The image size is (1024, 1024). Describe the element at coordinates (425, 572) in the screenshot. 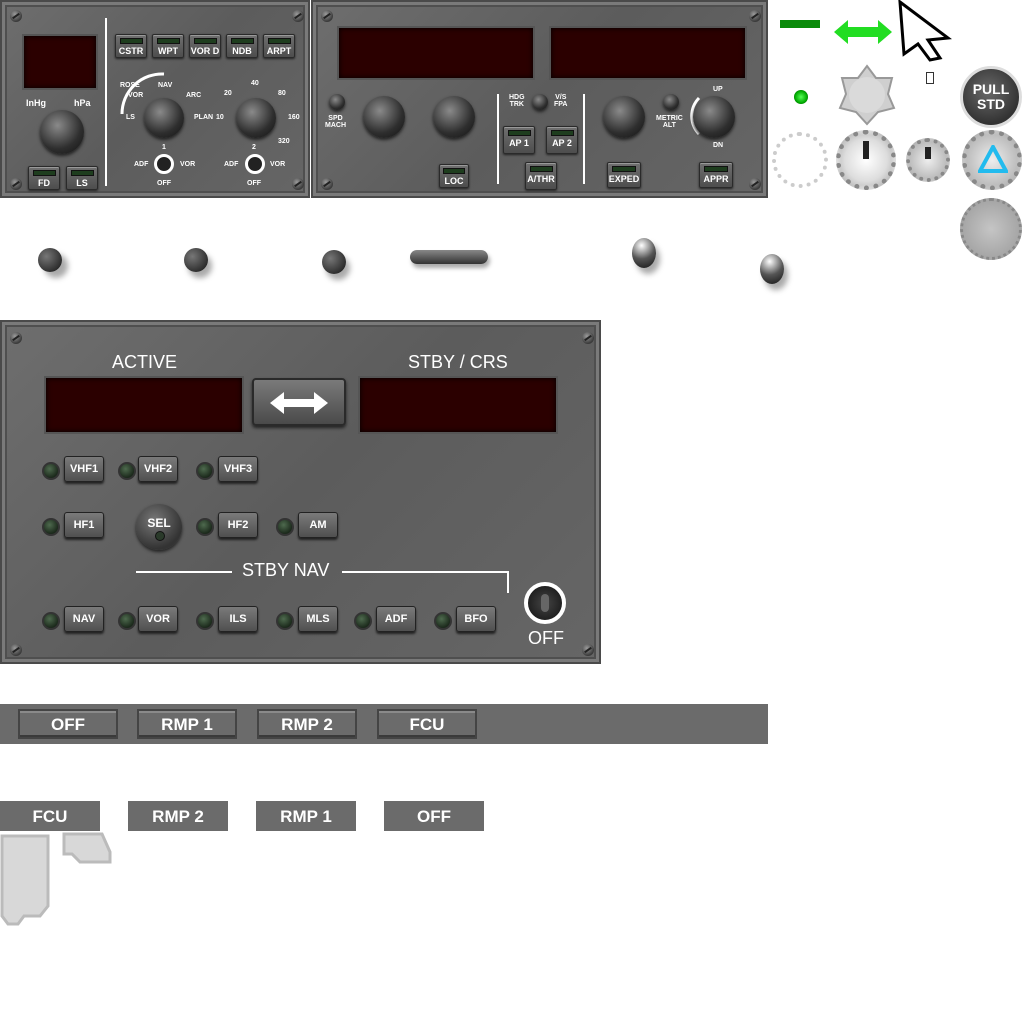

I see `stby-nav-line-right` at that location.